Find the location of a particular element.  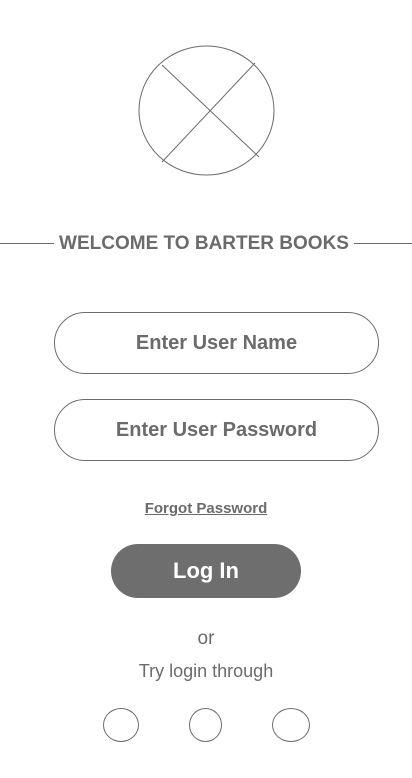

password-field is located at coordinates (216, 430).